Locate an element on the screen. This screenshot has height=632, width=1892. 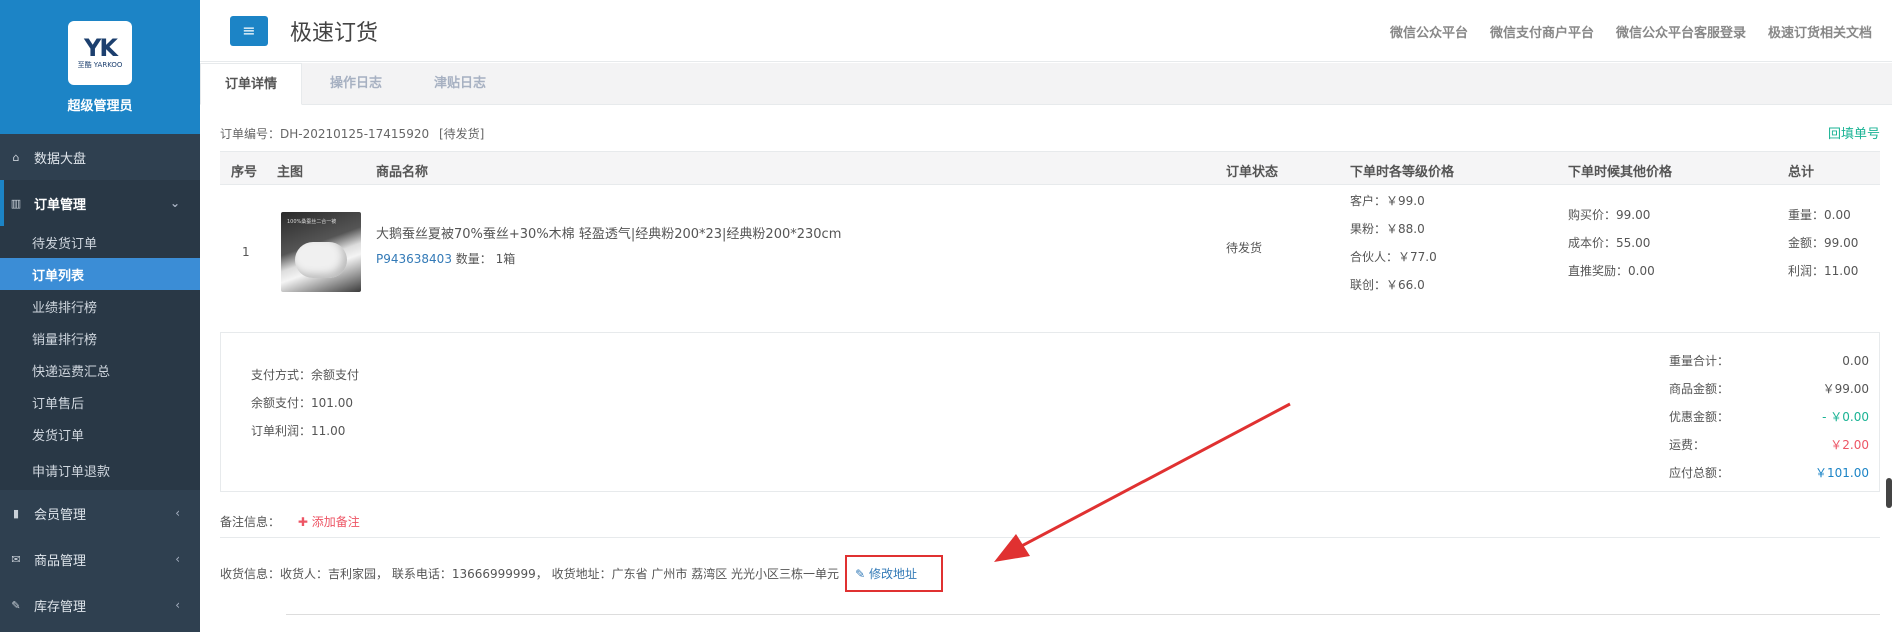
qty-value: 1箱 is located at coordinates (505, 259).